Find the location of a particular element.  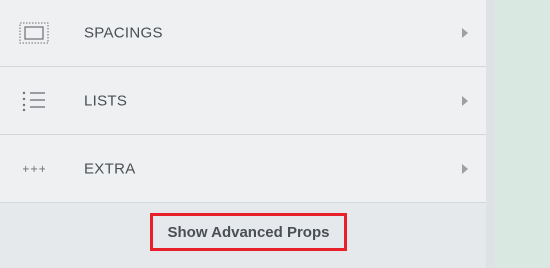

panel-scrollbar is located at coordinates (490, 134).